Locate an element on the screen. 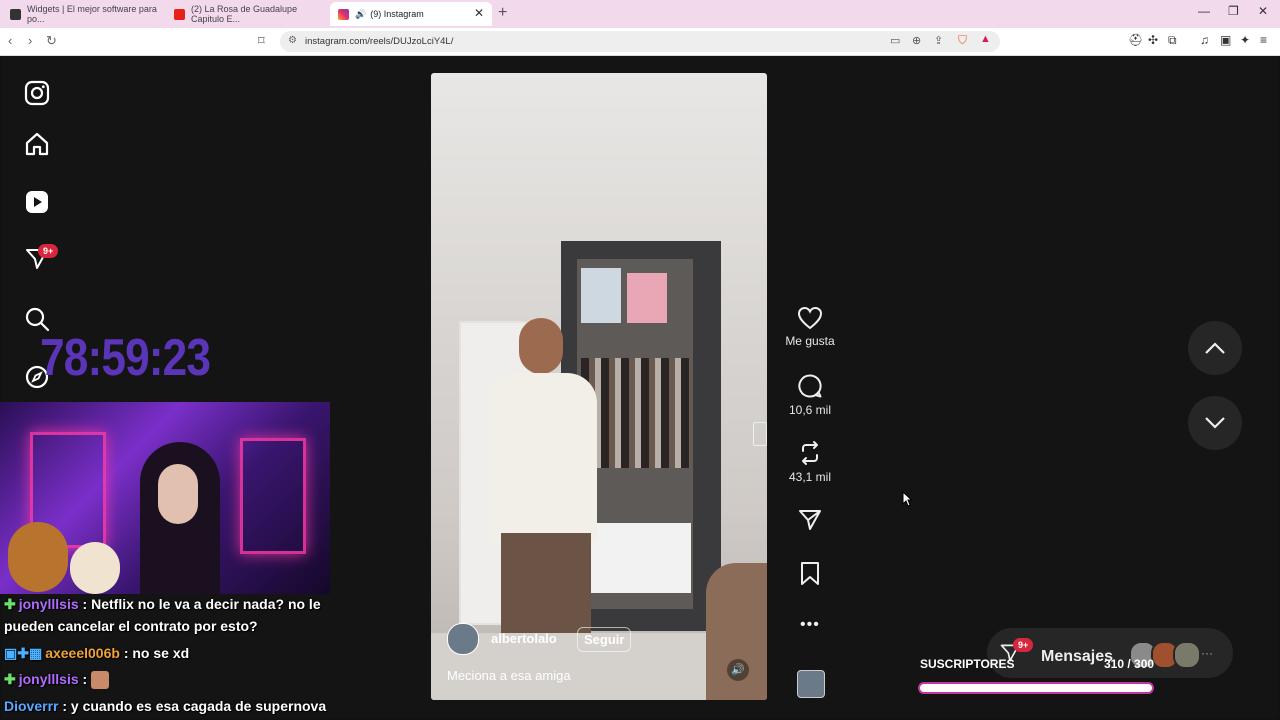 This screenshot has height=720, width=1280. chevron-down-icon is located at coordinates (1215, 423).